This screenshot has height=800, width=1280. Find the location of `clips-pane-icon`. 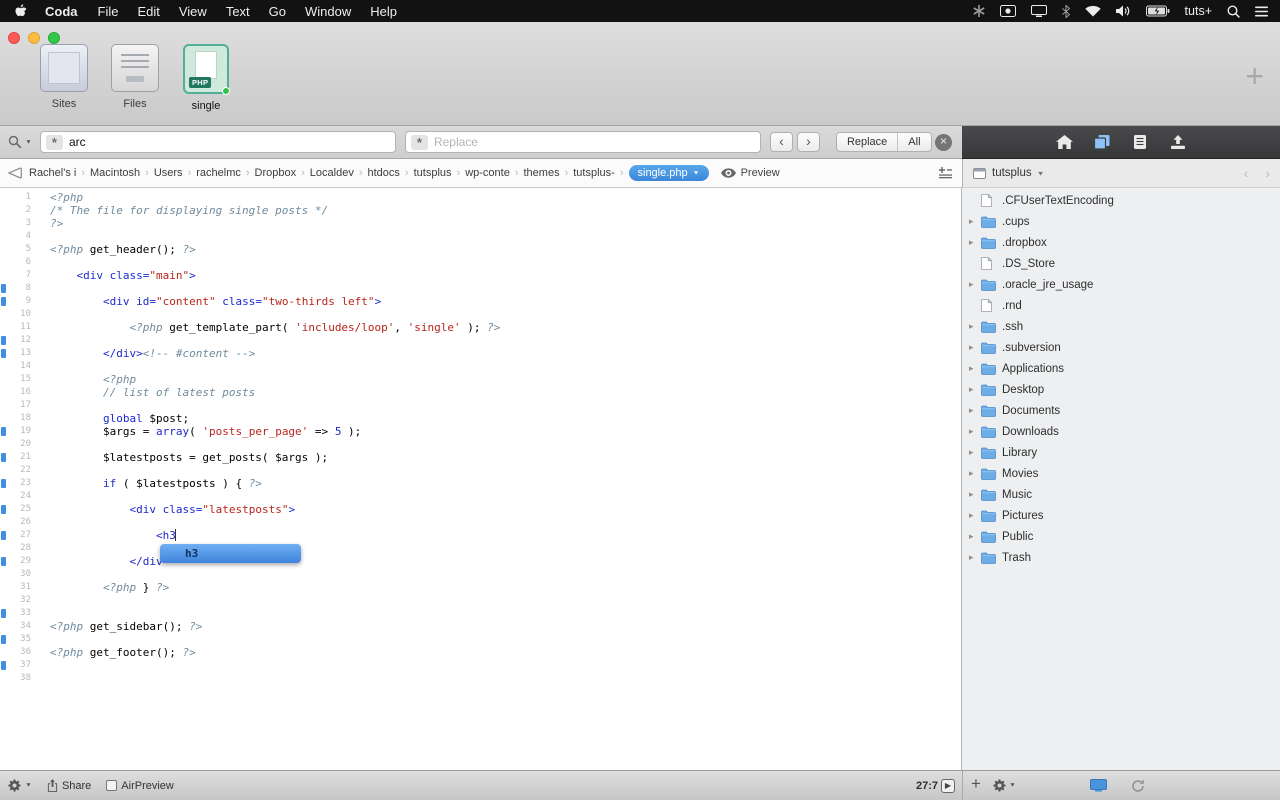

clips-pane-icon is located at coordinates (1140, 142).